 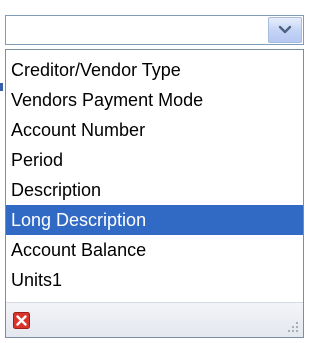 What do you see at coordinates (154, 319) in the screenshot?
I see `dropdown-footer` at bounding box center [154, 319].